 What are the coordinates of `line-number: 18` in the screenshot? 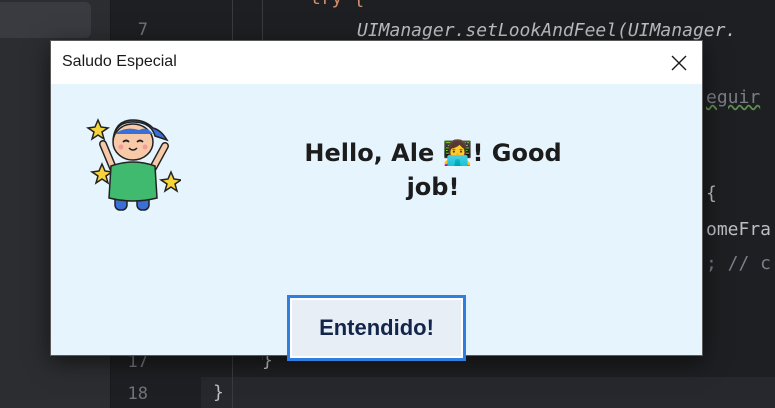 It's located at (137, 394).